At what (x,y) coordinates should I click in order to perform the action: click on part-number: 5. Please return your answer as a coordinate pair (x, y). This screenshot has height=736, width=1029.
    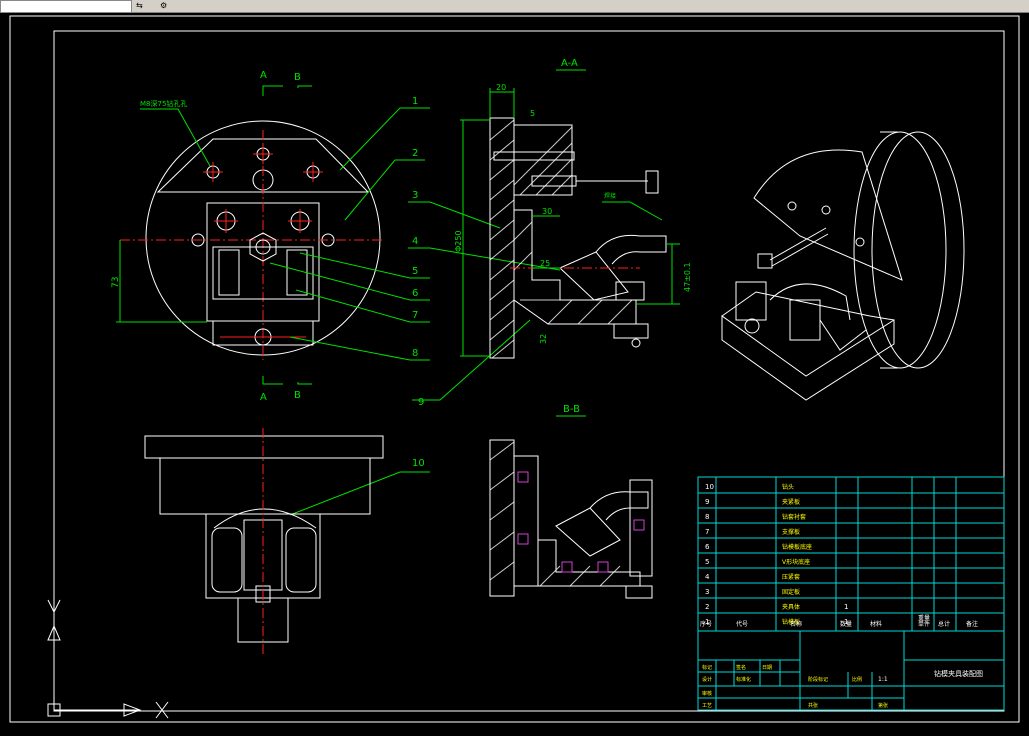
    Looking at the image, I should click on (415, 271).